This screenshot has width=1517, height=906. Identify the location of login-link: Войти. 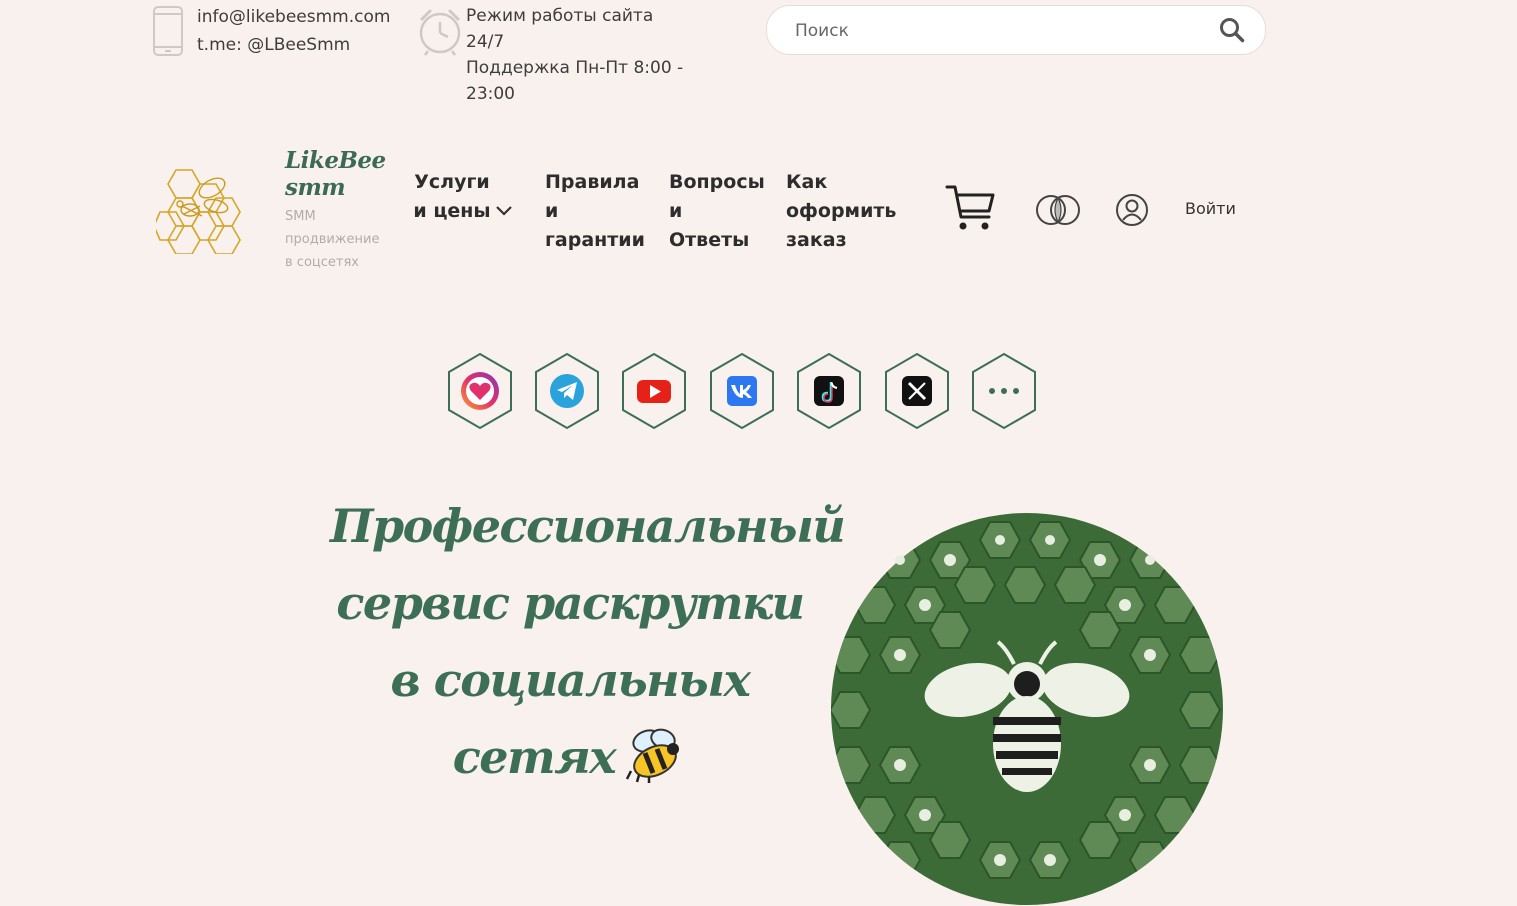
(1210, 208).